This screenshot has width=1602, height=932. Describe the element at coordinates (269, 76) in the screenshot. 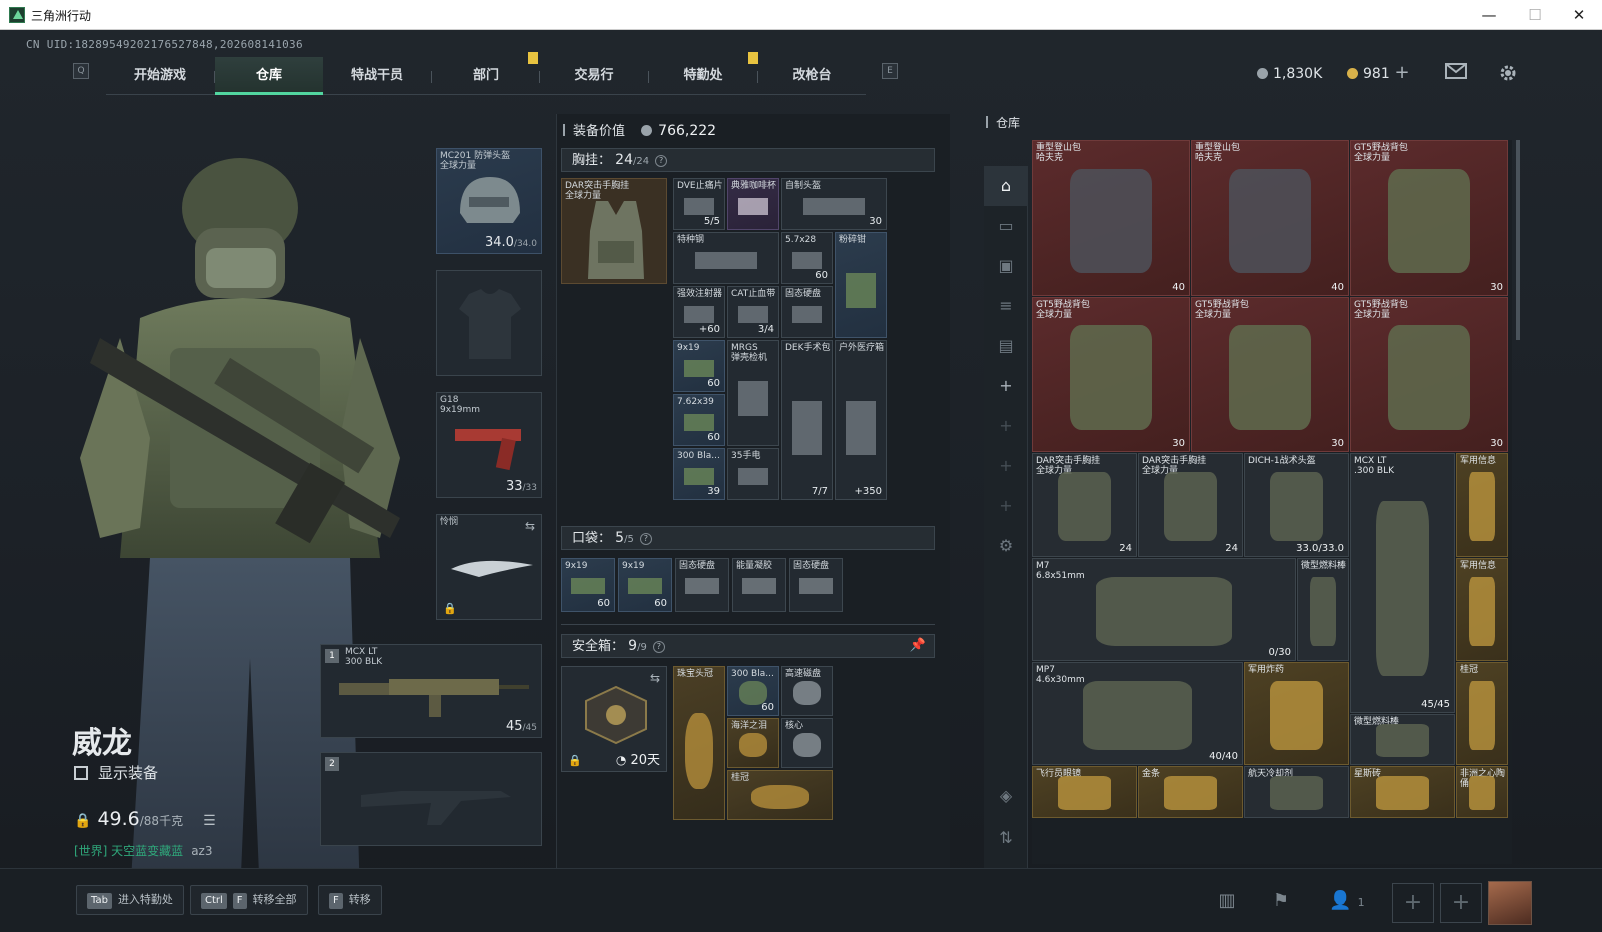

I see `tab-warehouse: 仓库` at that location.